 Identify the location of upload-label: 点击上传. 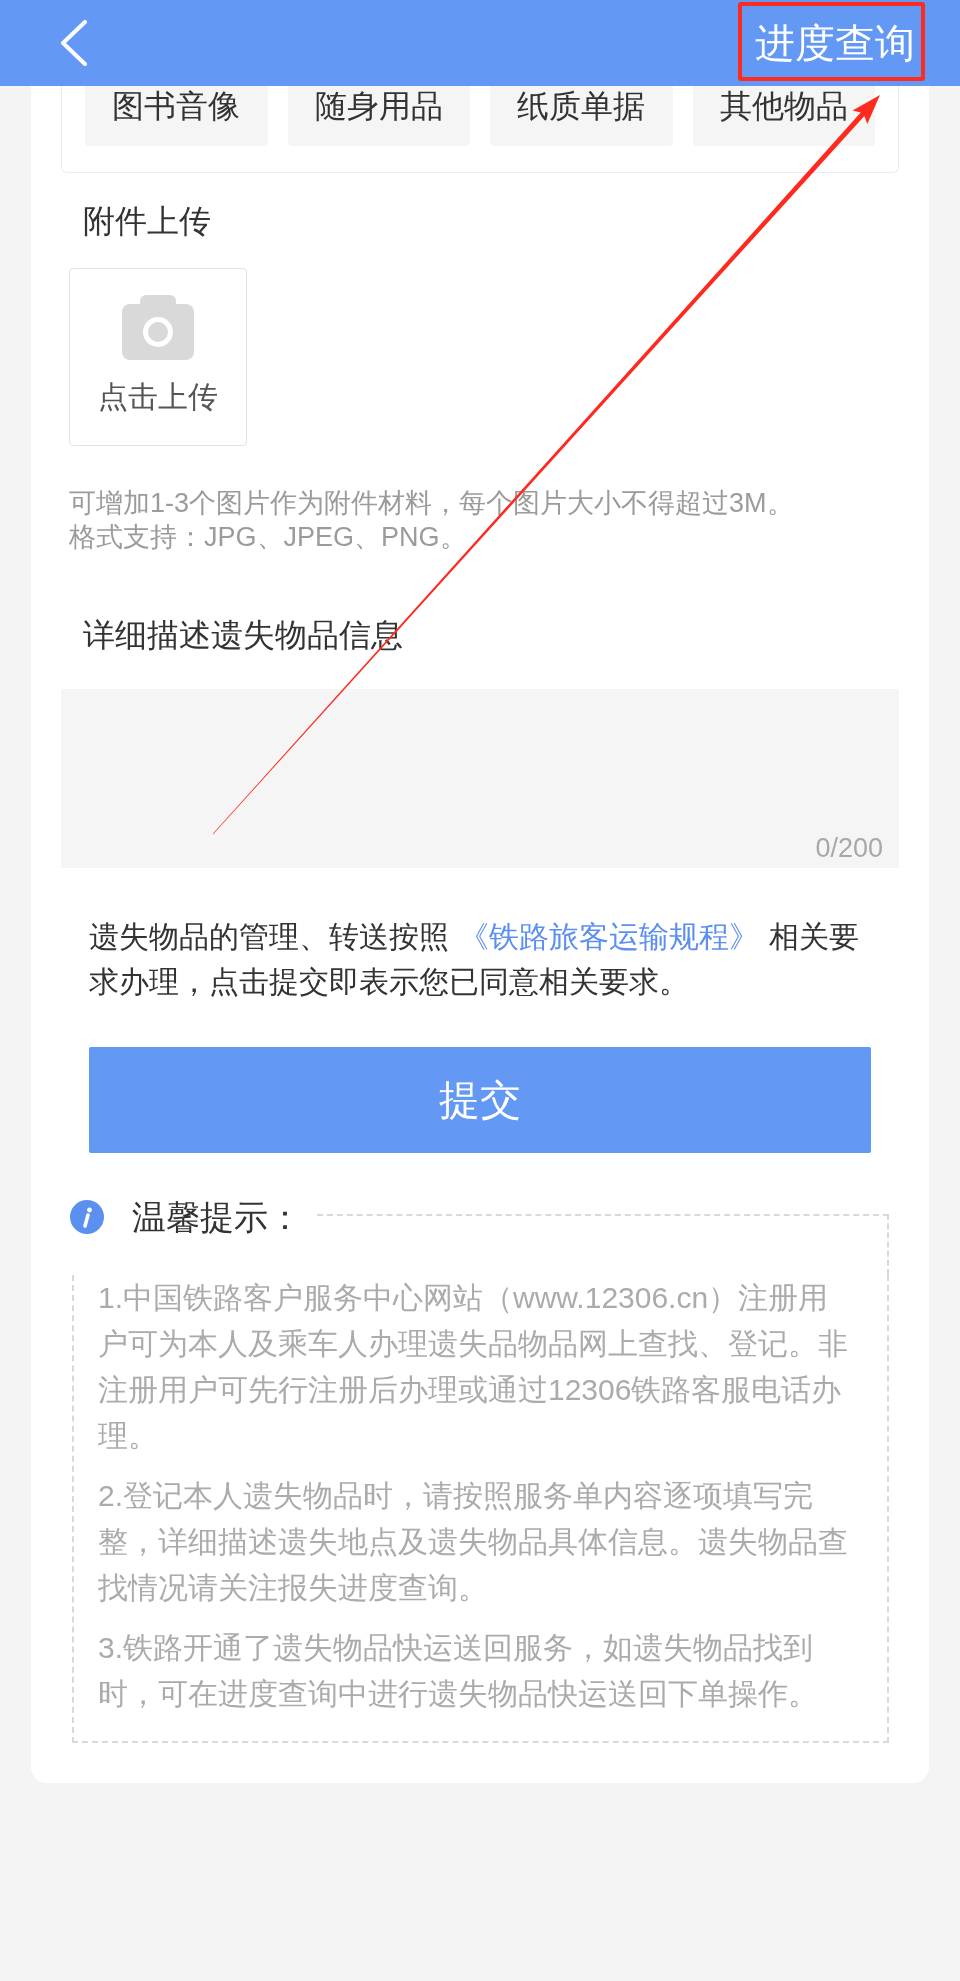
(158, 397).